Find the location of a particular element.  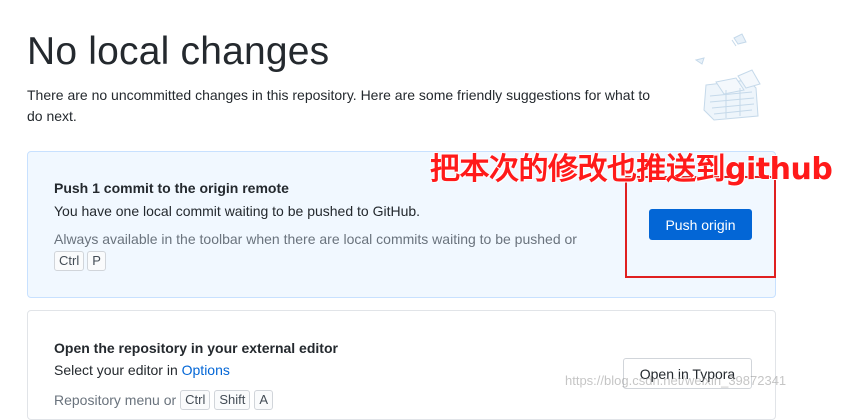

kbd-key: A is located at coordinates (264, 400).